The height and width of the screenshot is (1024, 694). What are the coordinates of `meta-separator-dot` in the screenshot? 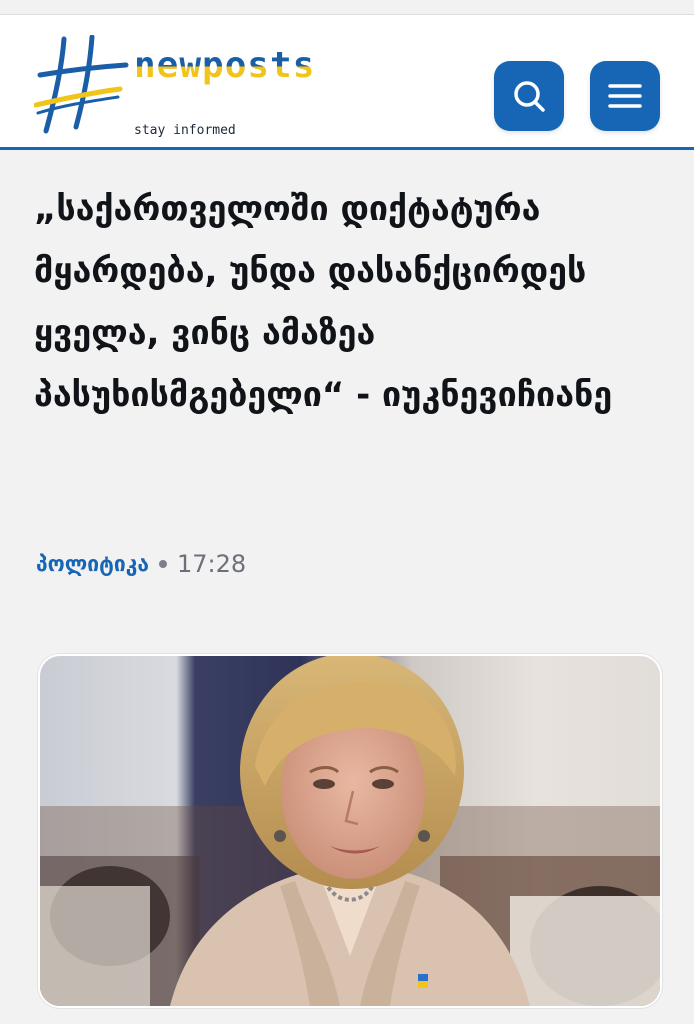 It's located at (162, 564).